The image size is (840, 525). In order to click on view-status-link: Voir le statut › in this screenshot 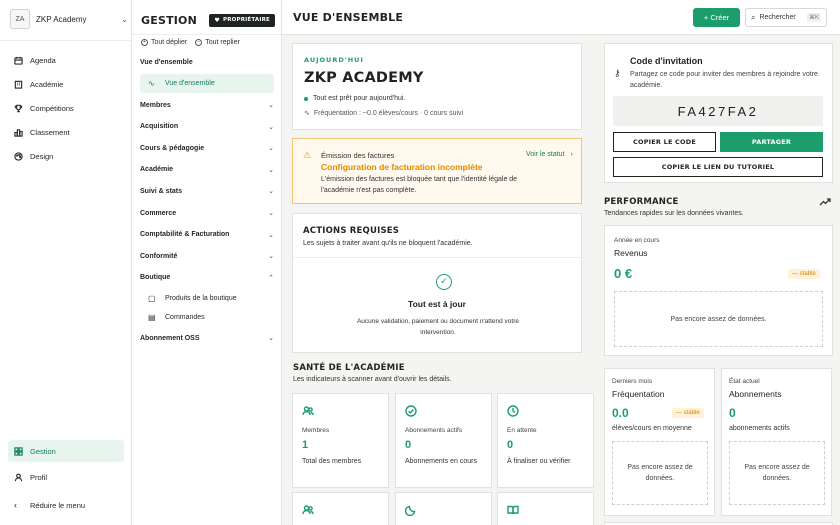, I will do `click(549, 154)`.